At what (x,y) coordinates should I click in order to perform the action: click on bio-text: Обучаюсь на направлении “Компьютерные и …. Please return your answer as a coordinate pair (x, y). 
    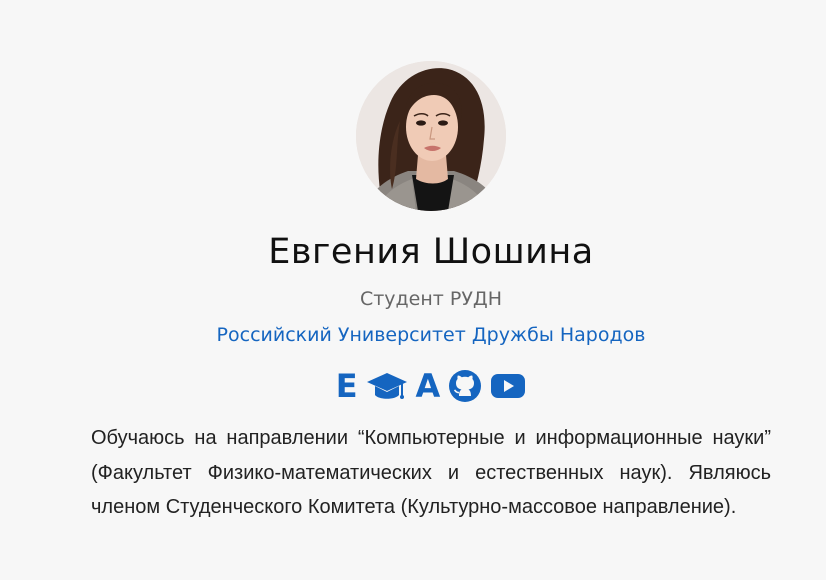
    Looking at the image, I should click on (431, 472).